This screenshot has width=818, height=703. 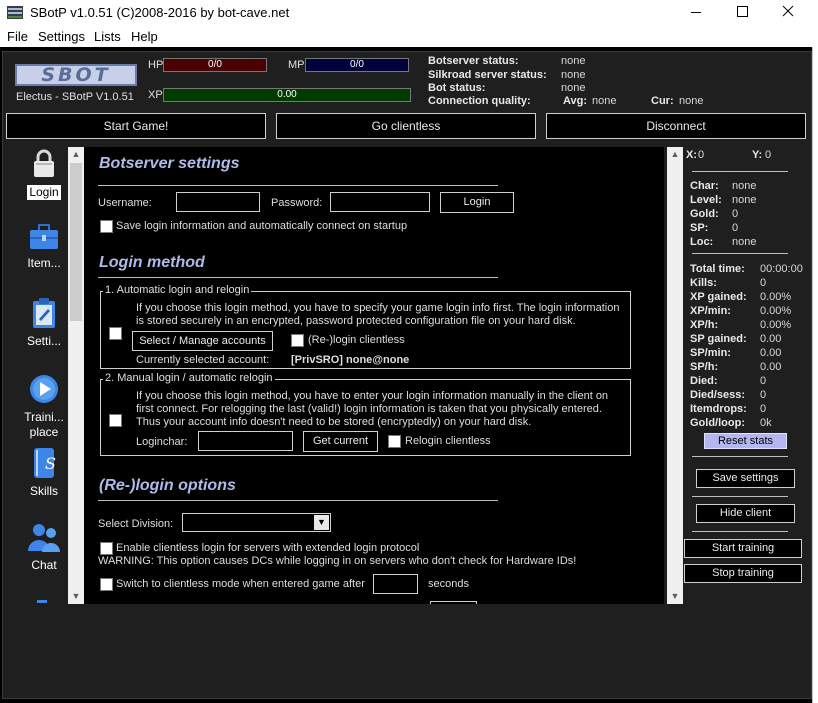 What do you see at coordinates (169, 163) in the screenshot?
I see `botserver-settings-heading: Botserver settings` at bounding box center [169, 163].